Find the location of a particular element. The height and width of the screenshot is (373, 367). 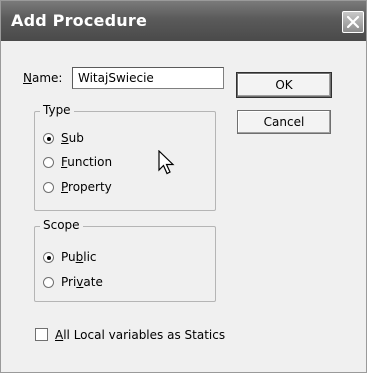

close-button is located at coordinates (353, 22).